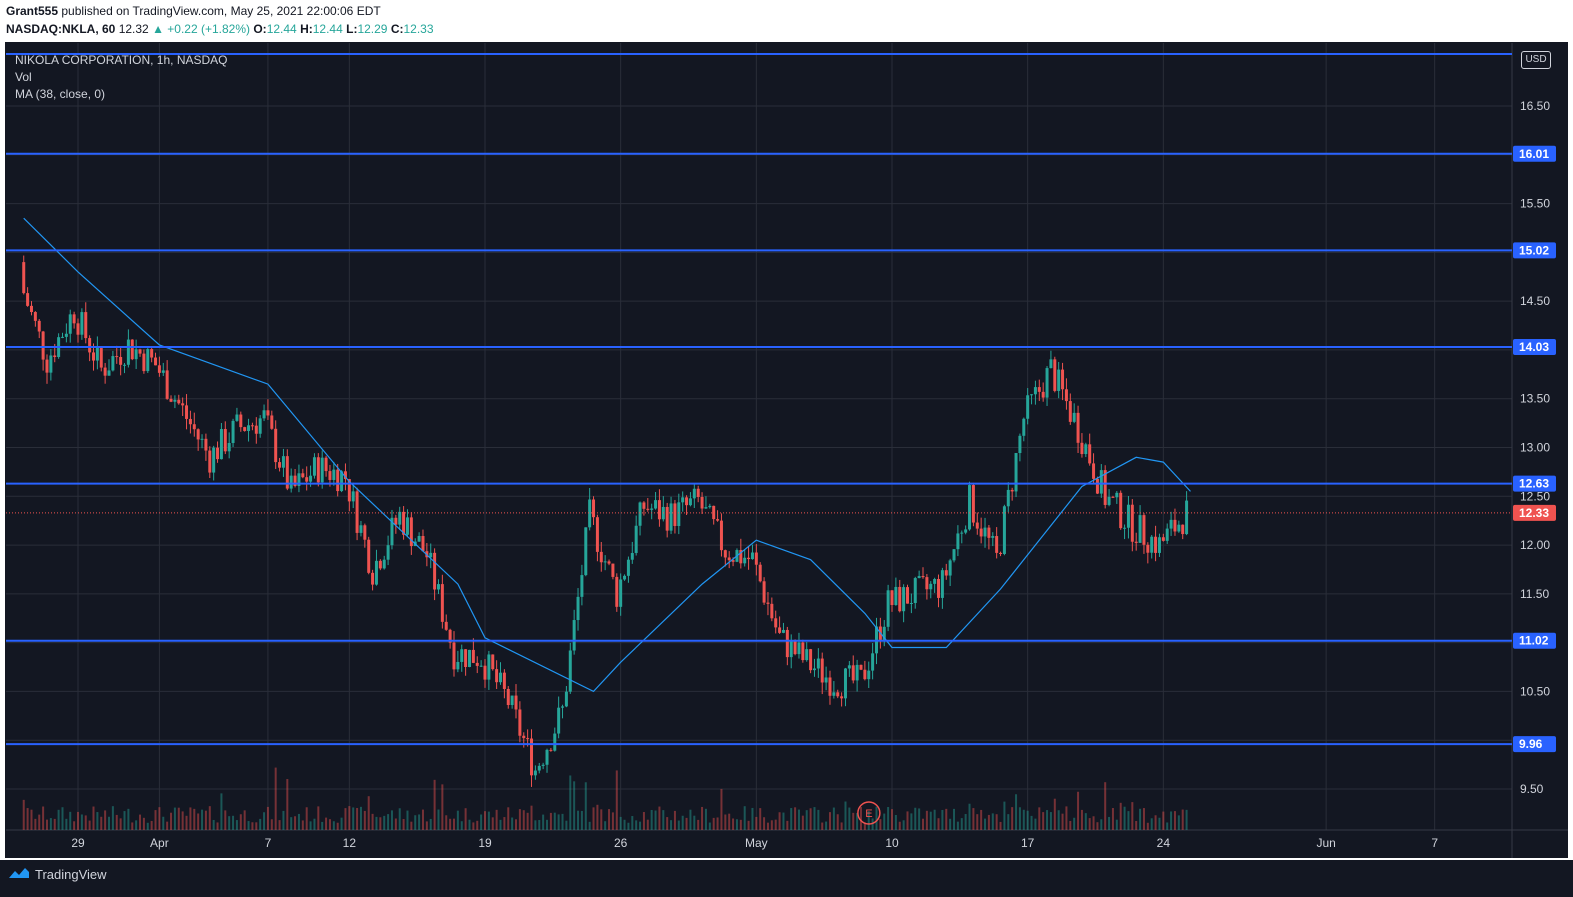 The image size is (1573, 897). Describe the element at coordinates (1535, 545) in the screenshot. I see `y-tick-label: 12.00` at that location.